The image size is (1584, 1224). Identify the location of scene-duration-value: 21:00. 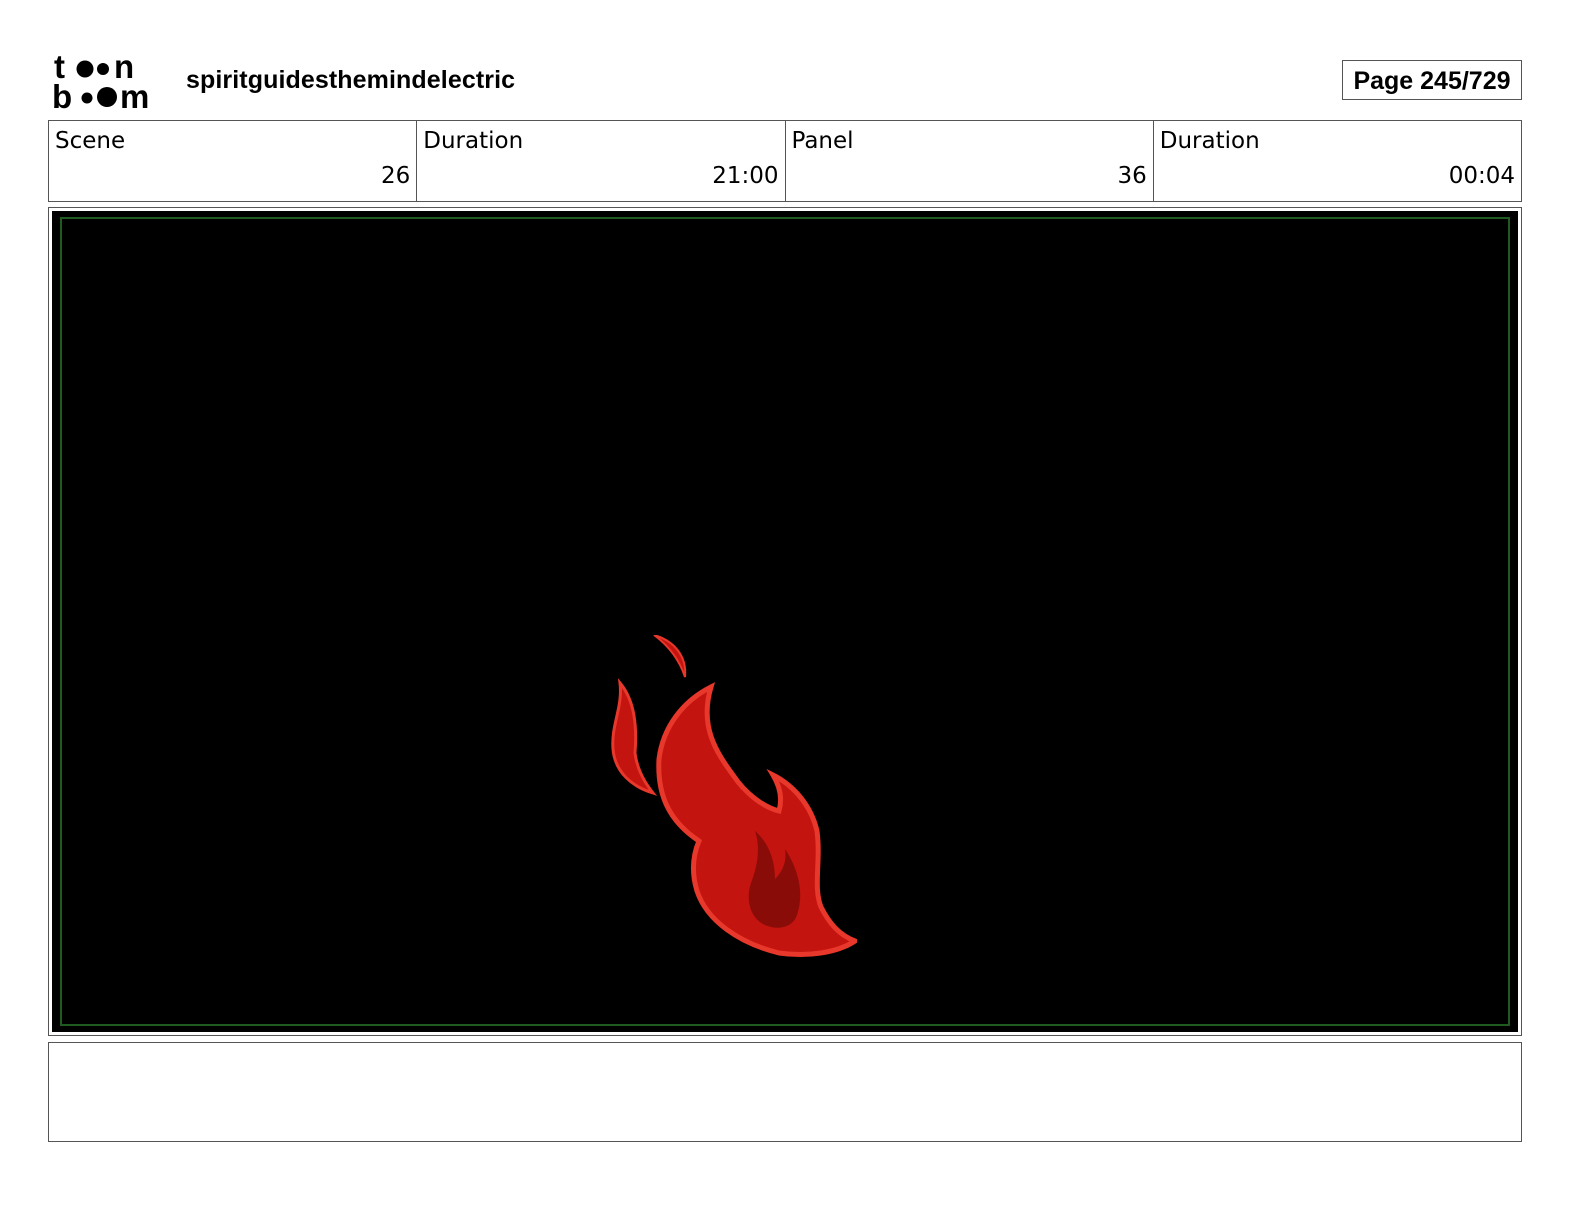
(745, 176).